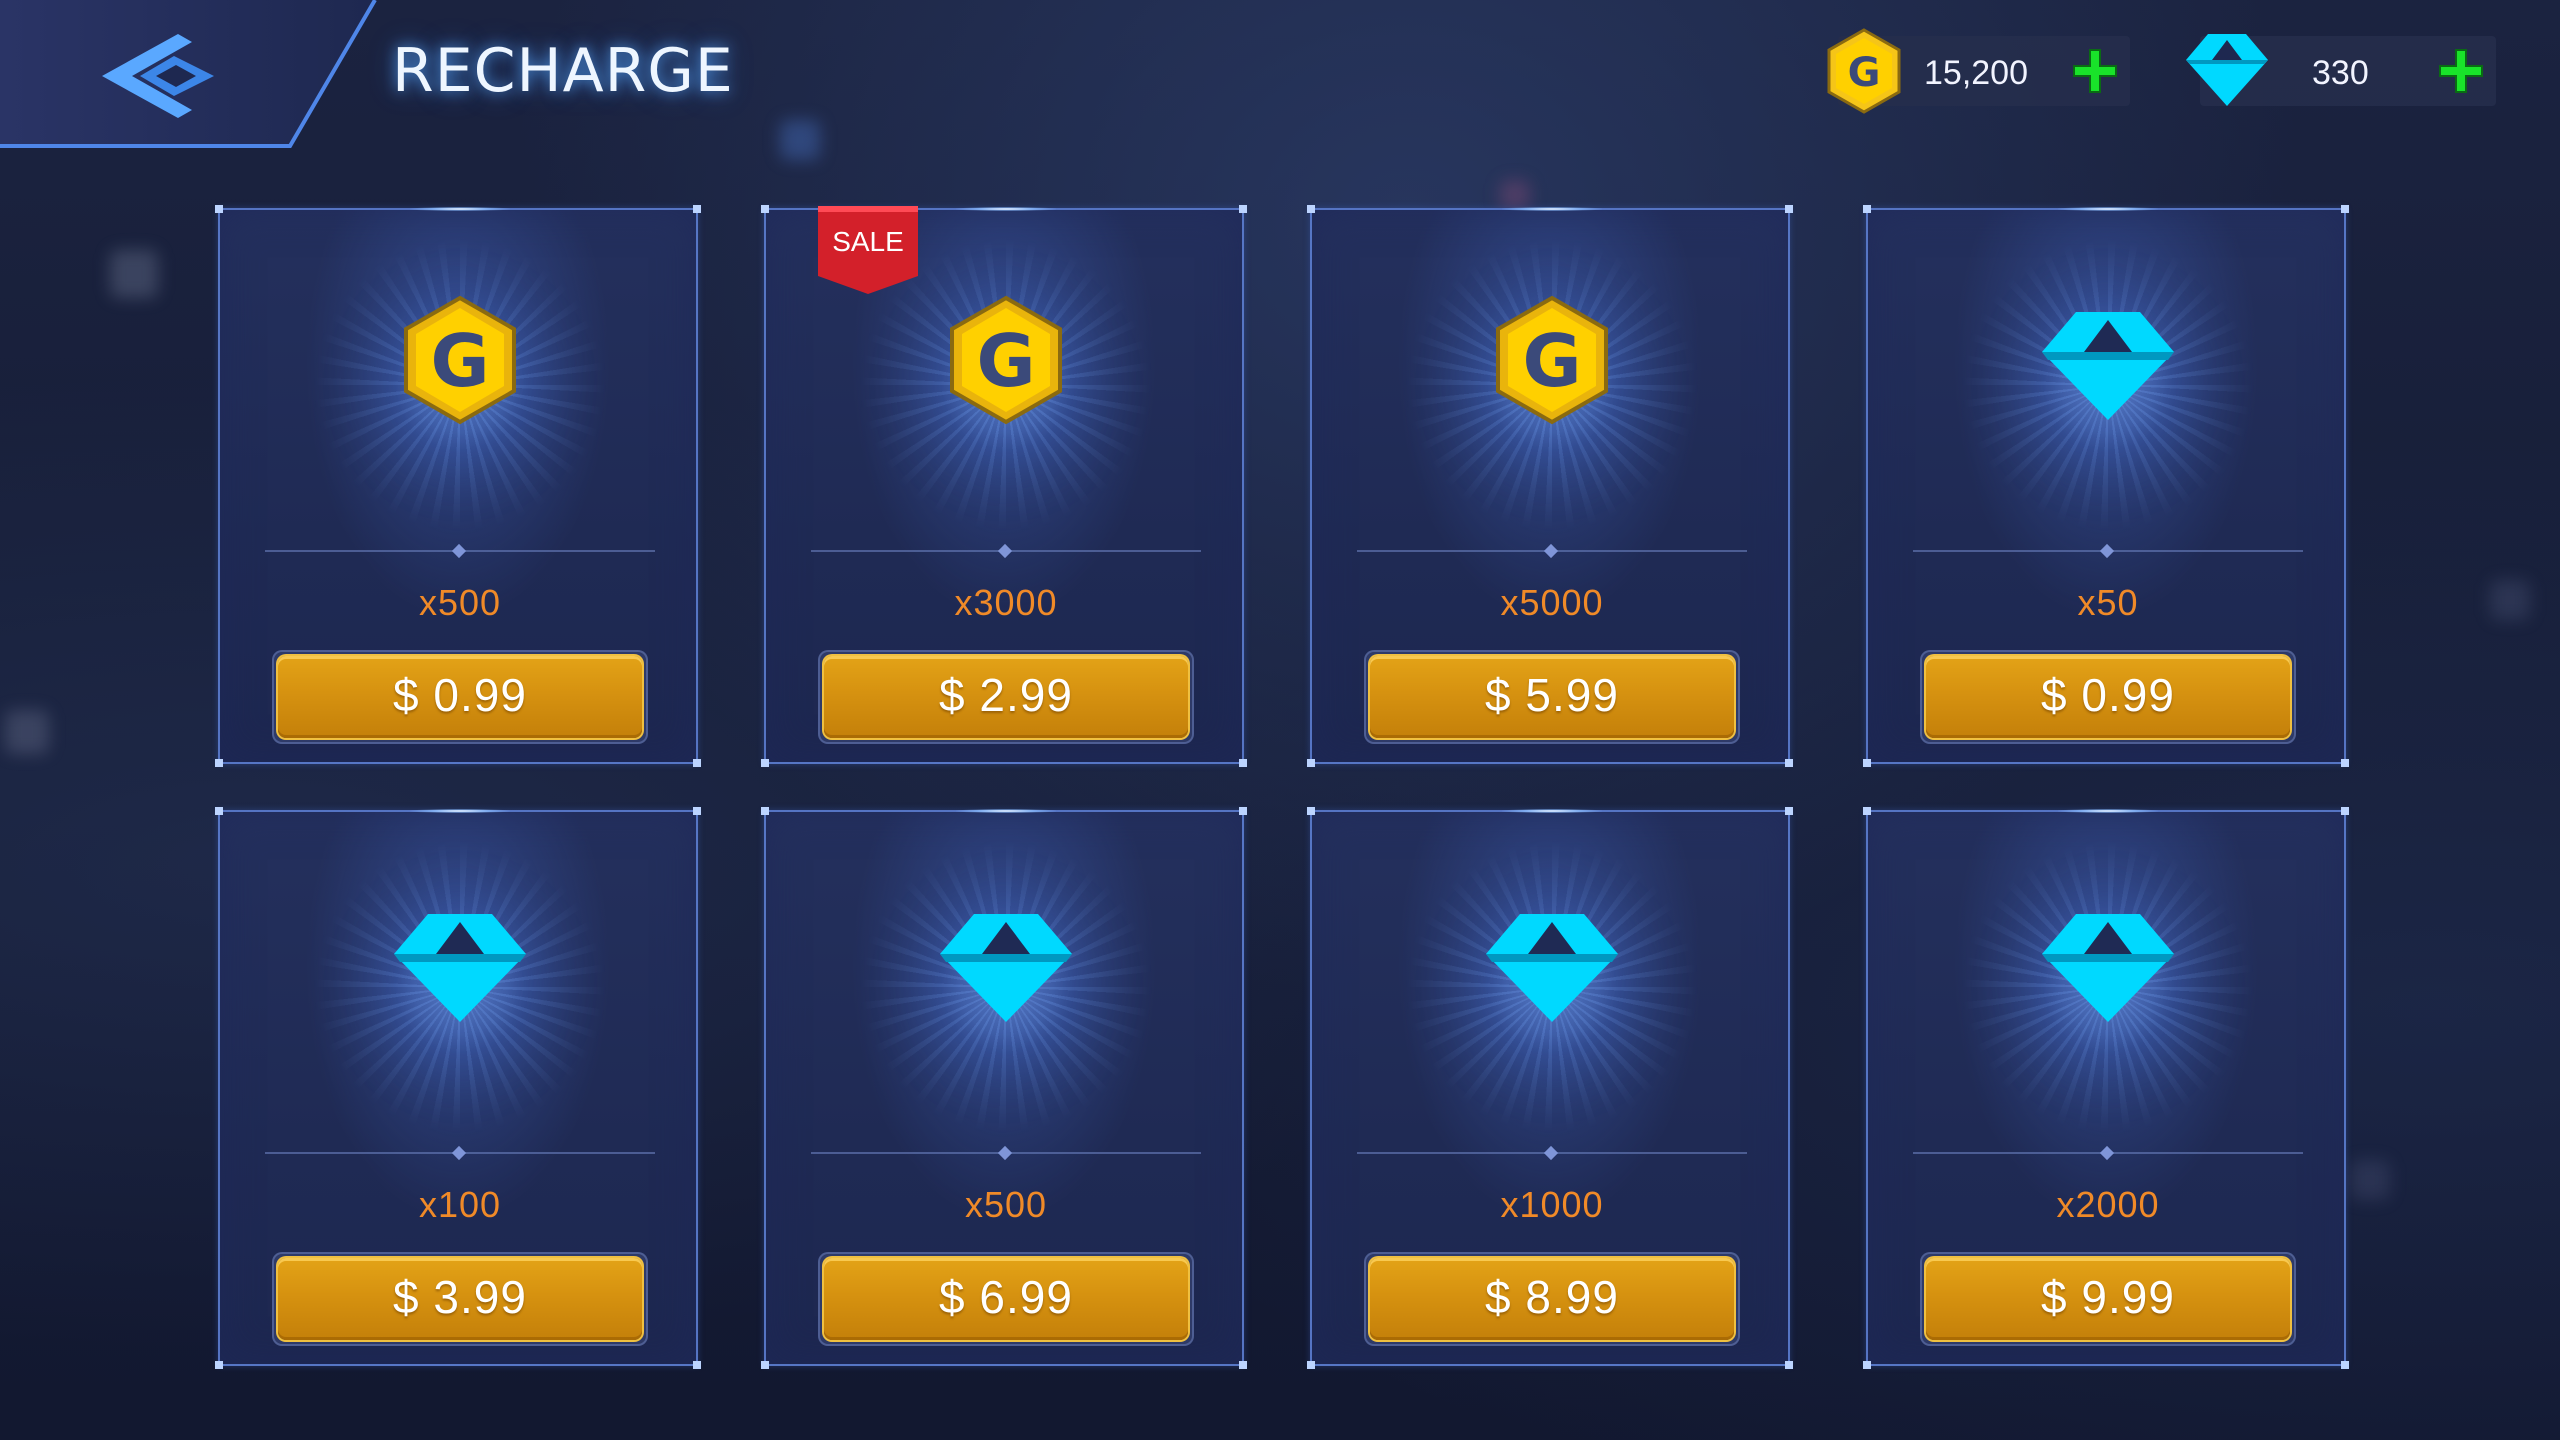 The width and height of the screenshot is (2560, 1440). I want to click on page-title: RECHARGE, so click(563, 71).